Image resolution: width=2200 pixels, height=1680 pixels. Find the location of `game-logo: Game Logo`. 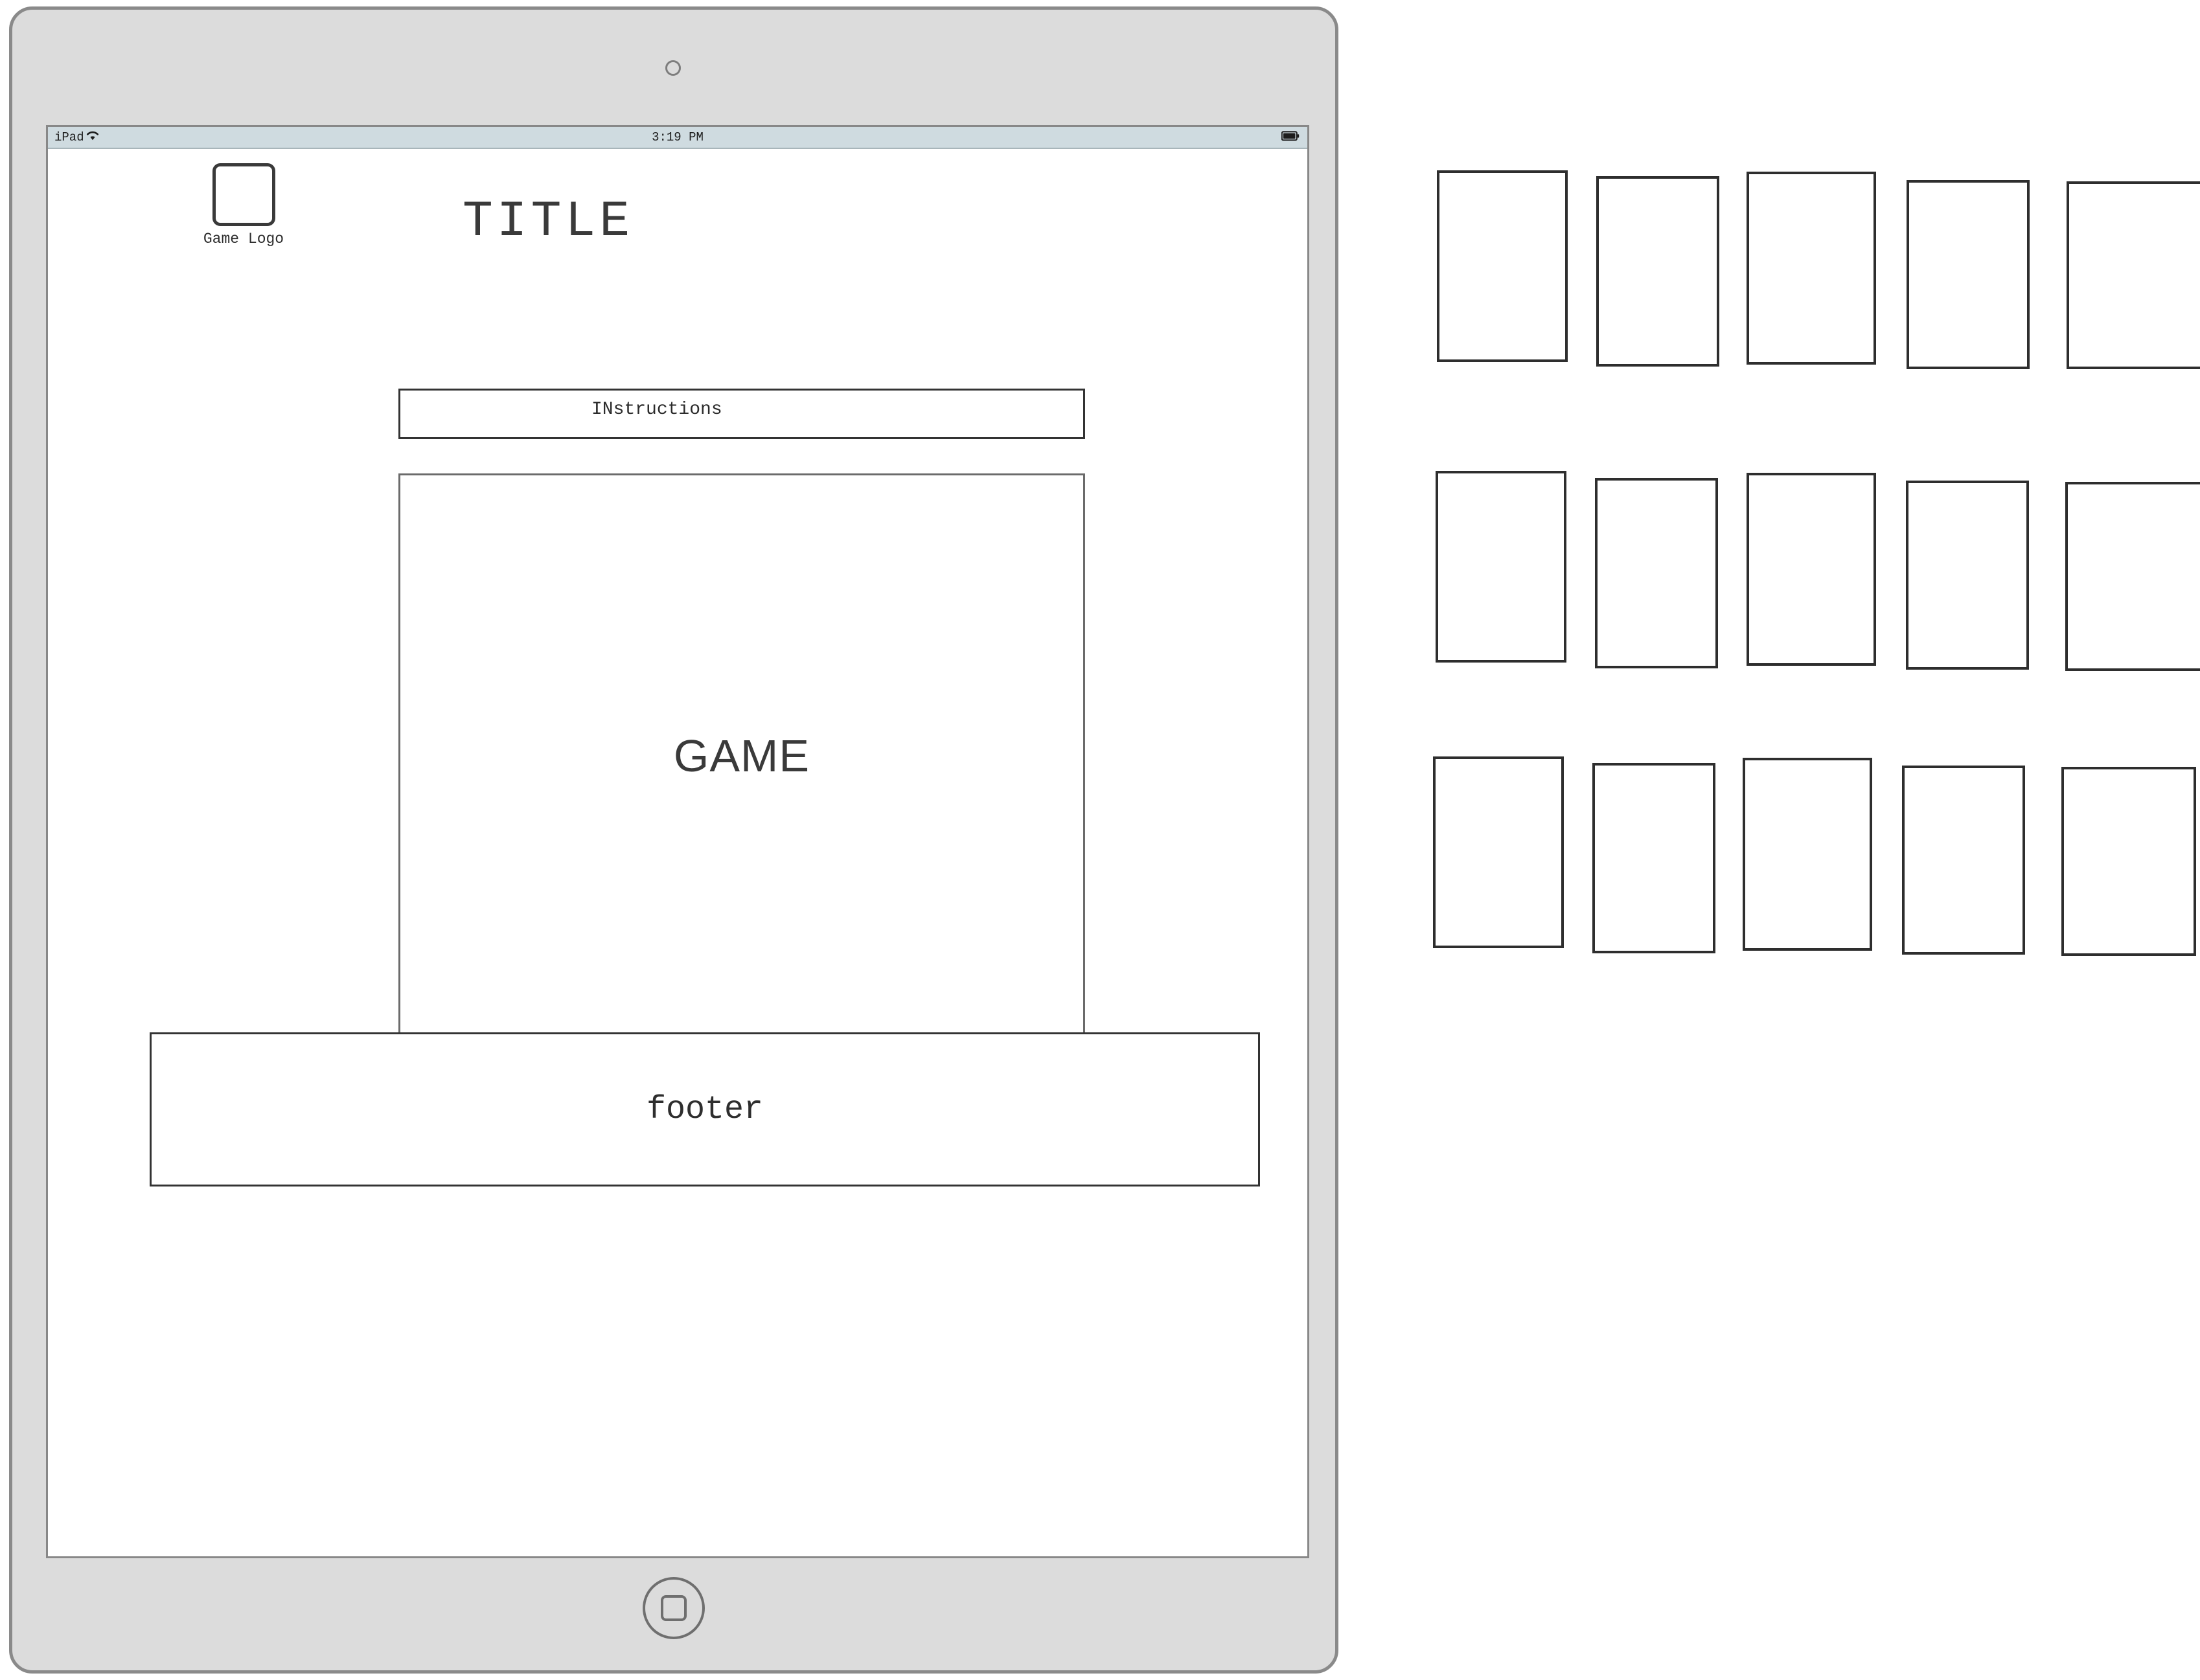

game-logo: Game Logo is located at coordinates (244, 205).